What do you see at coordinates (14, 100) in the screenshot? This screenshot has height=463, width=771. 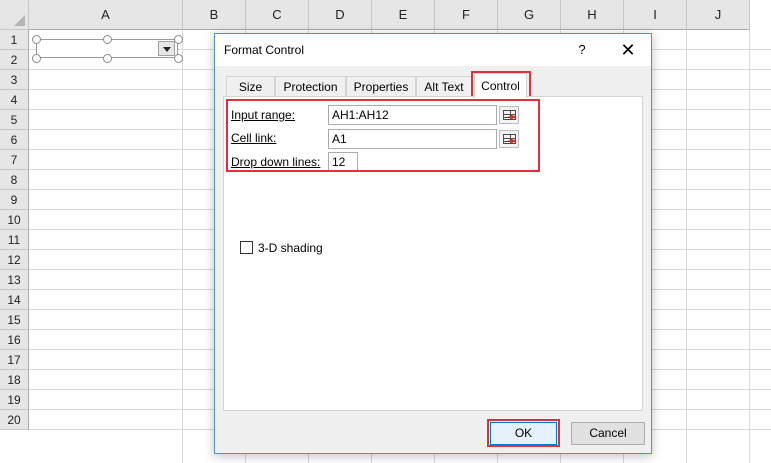 I see `row-header-4: 4` at bounding box center [14, 100].